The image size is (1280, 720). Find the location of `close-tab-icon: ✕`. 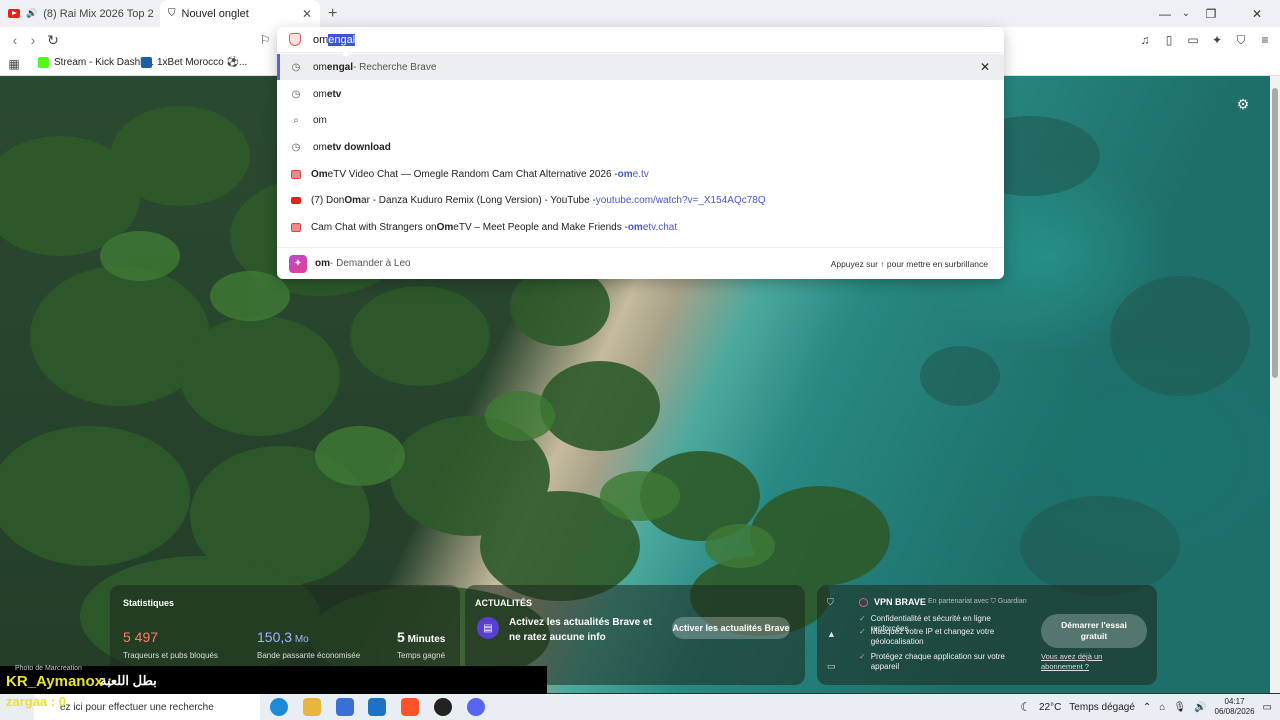

close-tab-icon: ✕ is located at coordinates (307, 14).